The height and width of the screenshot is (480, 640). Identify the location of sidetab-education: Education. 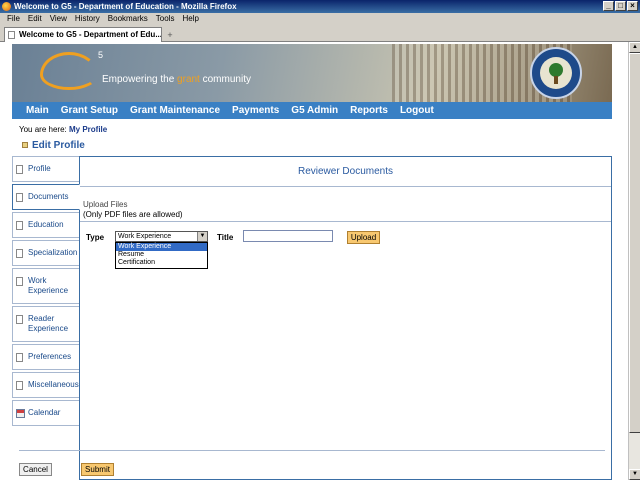
(46, 225).